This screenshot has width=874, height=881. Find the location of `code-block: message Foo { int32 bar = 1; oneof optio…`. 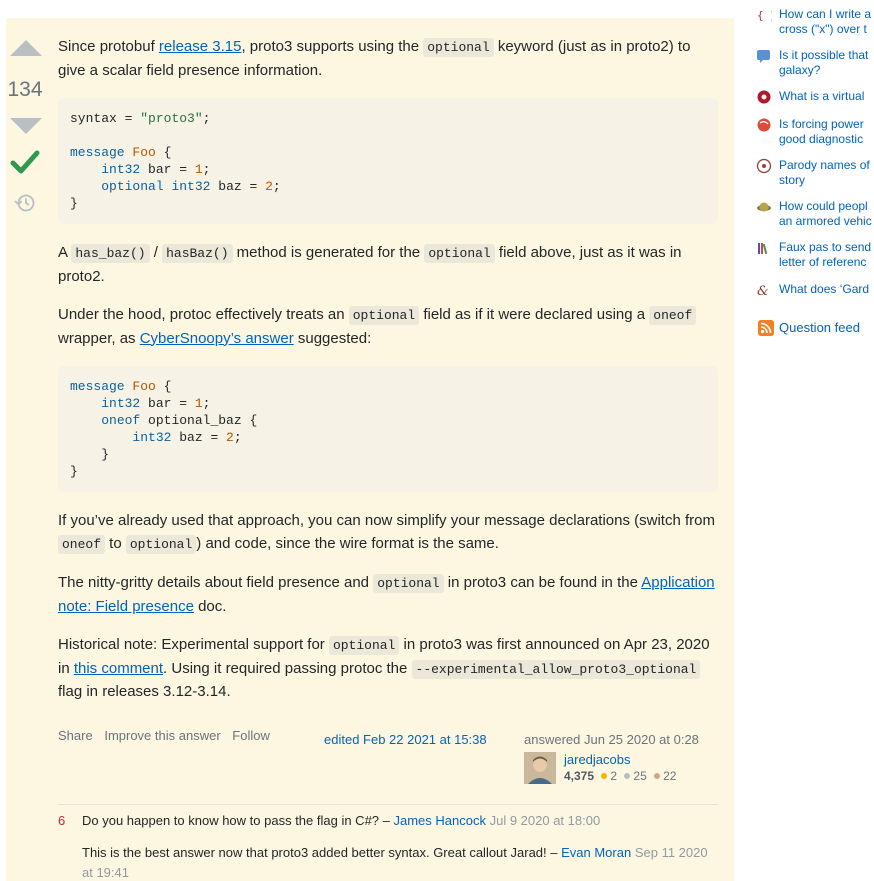

code-block: message Foo { int32 bar = 1; oneof optio… is located at coordinates (388, 429).